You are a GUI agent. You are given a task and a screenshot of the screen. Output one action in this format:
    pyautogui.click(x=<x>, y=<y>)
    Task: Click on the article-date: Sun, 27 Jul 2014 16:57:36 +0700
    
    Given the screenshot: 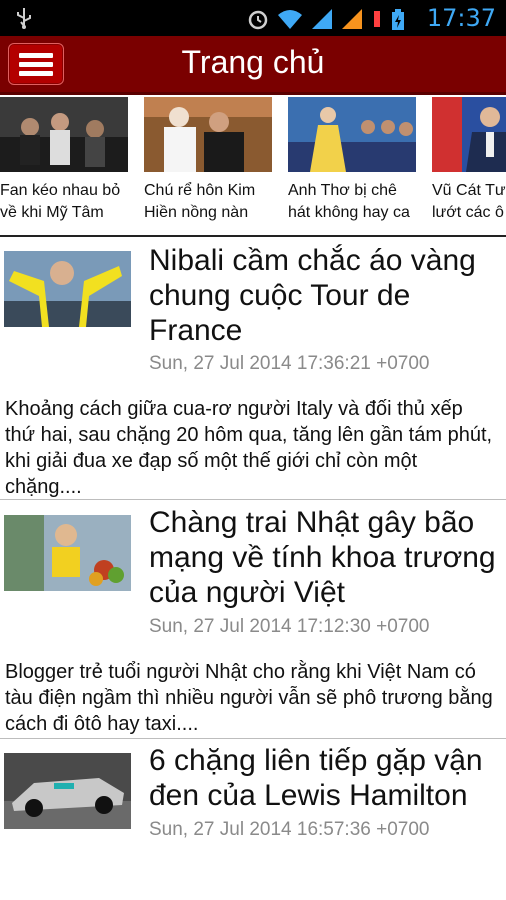 What is the action you would take?
    pyautogui.click(x=289, y=829)
    